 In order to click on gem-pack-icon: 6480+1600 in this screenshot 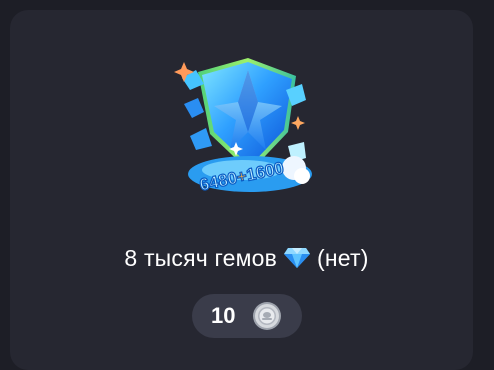, I will do `click(243, 126)`.